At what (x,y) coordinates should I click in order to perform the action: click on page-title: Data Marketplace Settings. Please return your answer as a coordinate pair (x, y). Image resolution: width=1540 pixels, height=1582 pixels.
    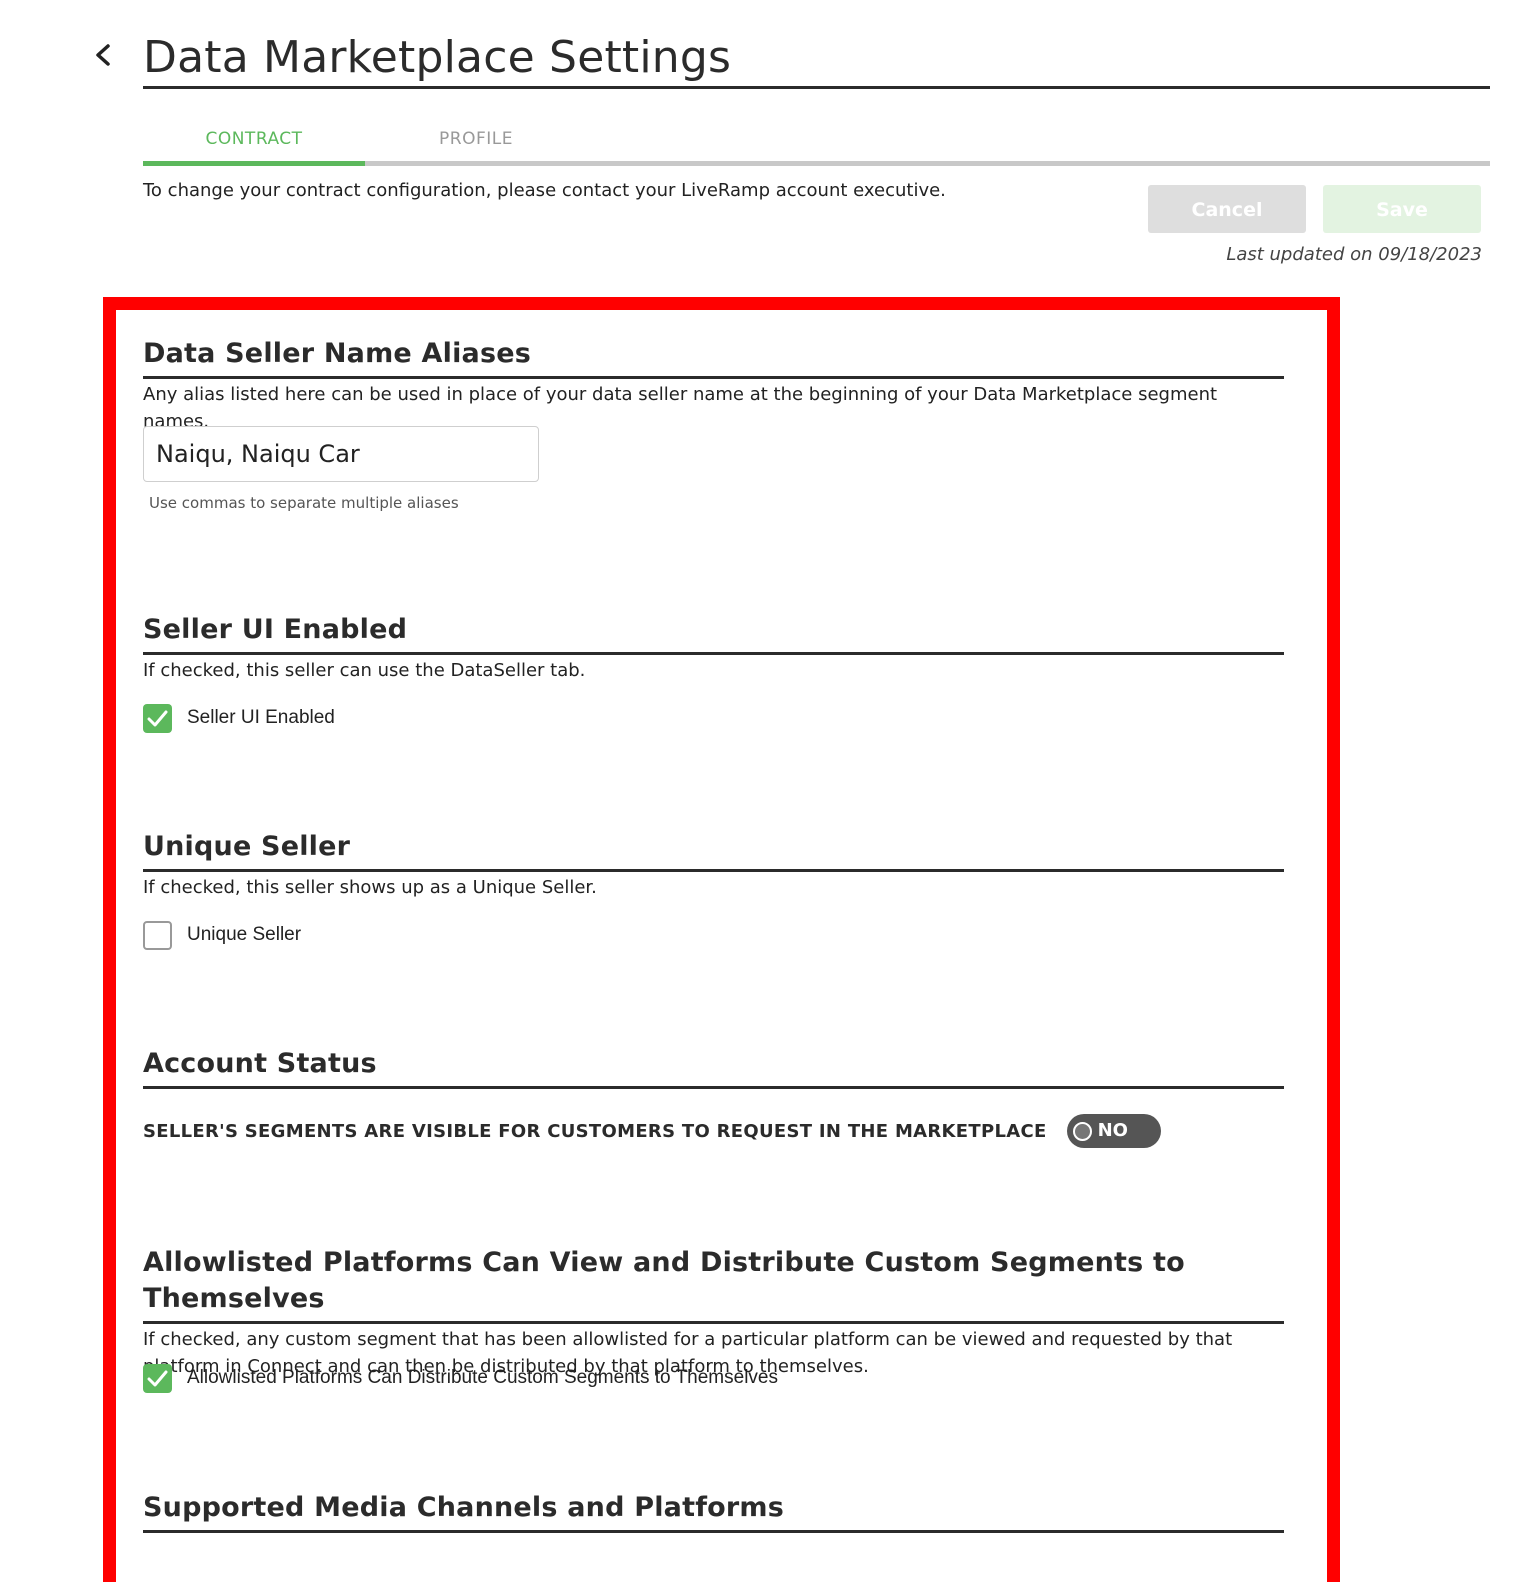
    Looking at the image, I should click on (437, 57).